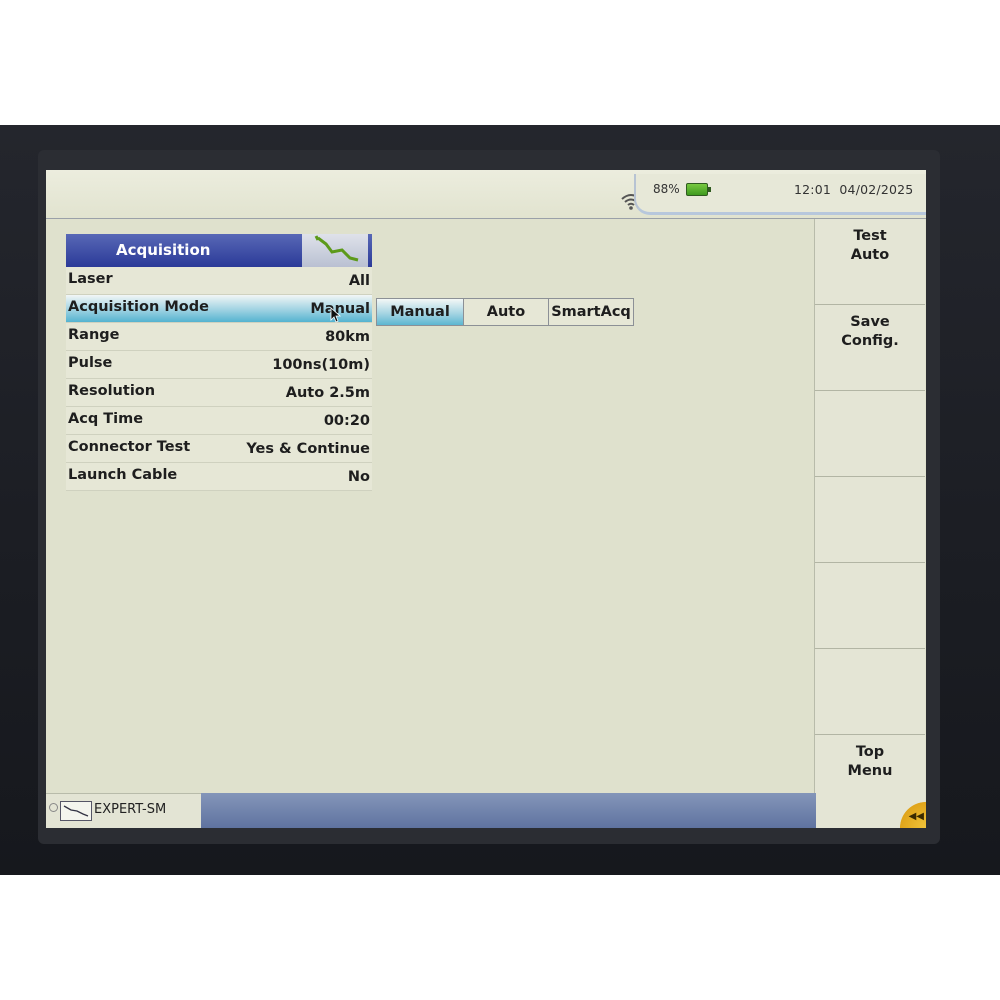  Describe the element at coordinates (335, 250) in the screenshot. I see `otdr-trace-icon` at that location.